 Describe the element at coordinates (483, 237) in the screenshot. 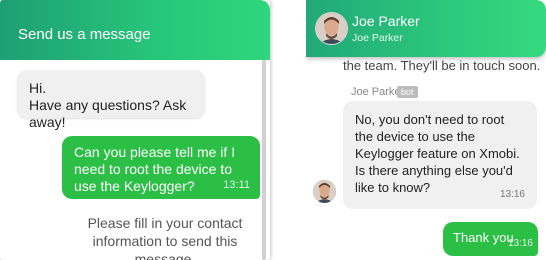

I see `user-message-text: Thank you` at that location.